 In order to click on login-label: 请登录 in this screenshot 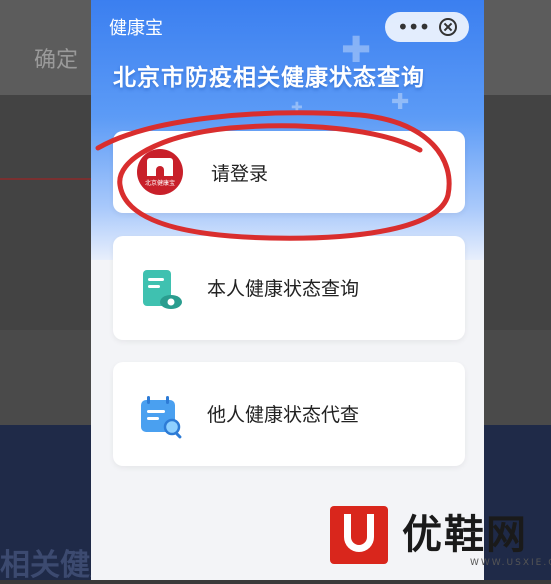, I will do `click(240, 174)`.